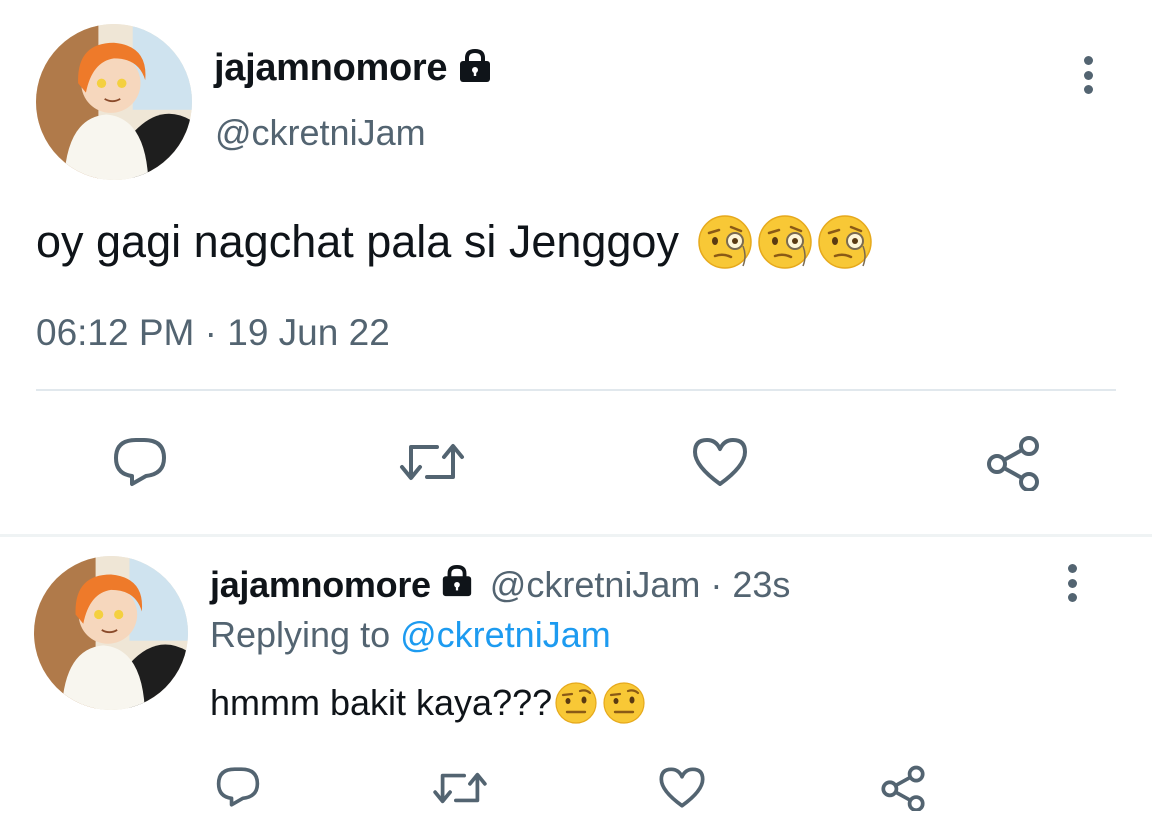  Describe the element at coordinates (381, 702) in the screenshot. I see `reply-body: hmmm bakit kaya???` at that location.